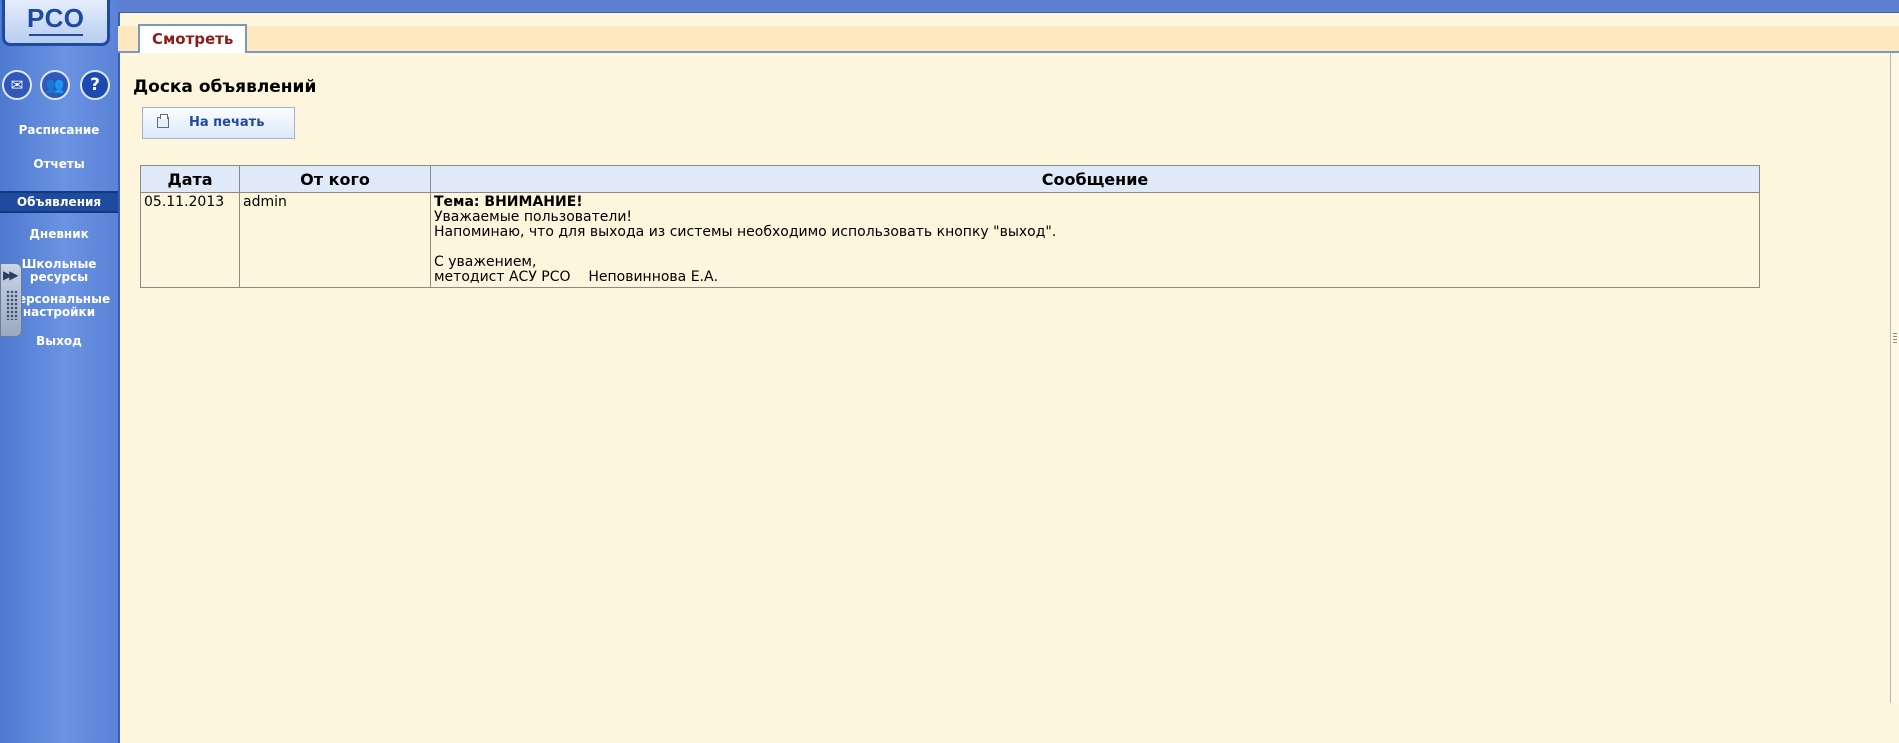 The height and width of the screenshot is (743, 1899). What do you see at coordinates (59, 264) in the screenshot?
I see `sidebar-item-label: Школьные` at bounding box center [59, 264].